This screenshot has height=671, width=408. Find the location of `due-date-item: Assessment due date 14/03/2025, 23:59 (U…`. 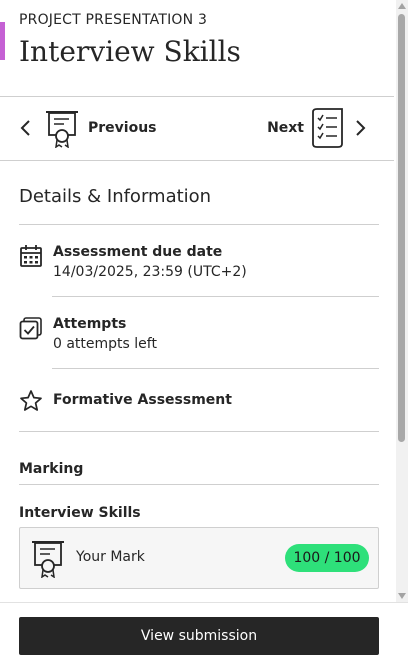

due-date-item: Assessment due date 14/03/2025, 23:59 (U… is located at coordinates (199, 264).